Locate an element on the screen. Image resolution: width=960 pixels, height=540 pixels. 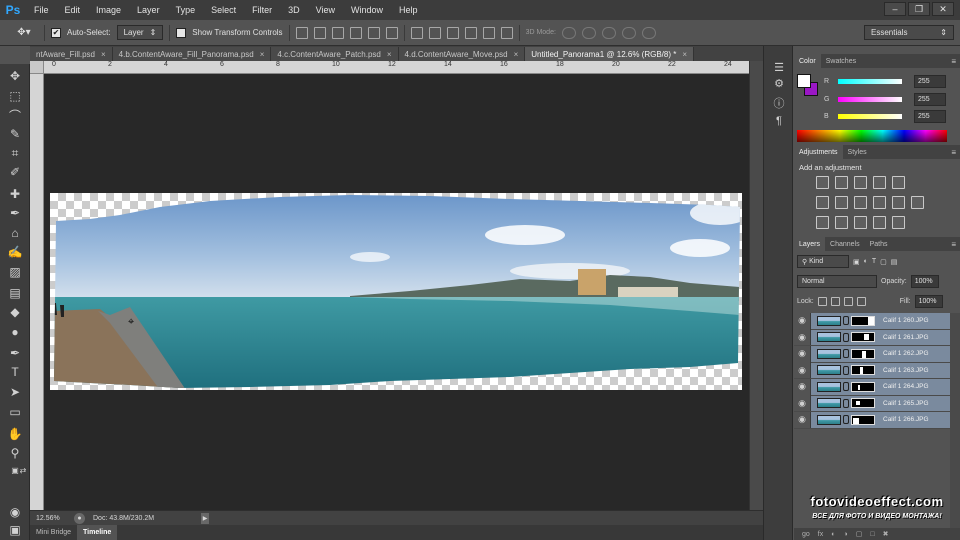
ruler-origin is located at coordinates (37, 67).